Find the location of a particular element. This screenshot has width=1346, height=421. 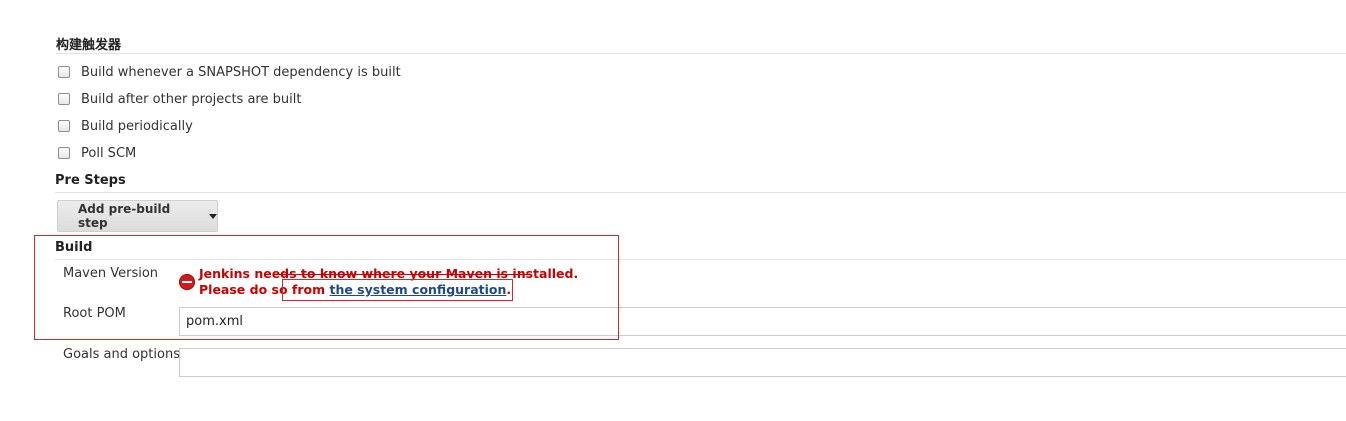

checkbox-after-other-projects is located at coordinates (64, 99).